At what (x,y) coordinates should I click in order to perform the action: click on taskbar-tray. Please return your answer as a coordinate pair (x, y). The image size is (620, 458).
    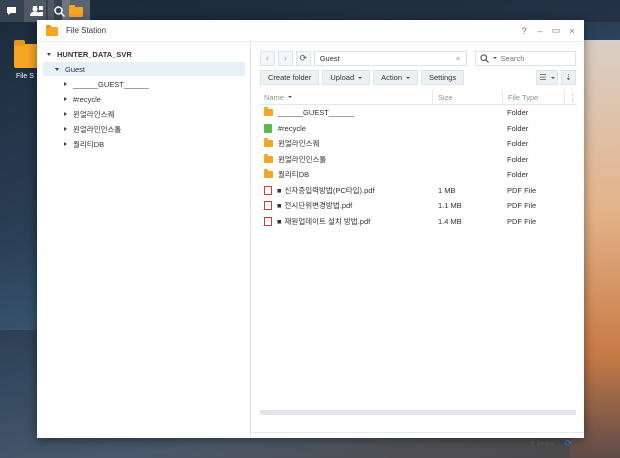
    Looking at the image, I should click on (310, 11).